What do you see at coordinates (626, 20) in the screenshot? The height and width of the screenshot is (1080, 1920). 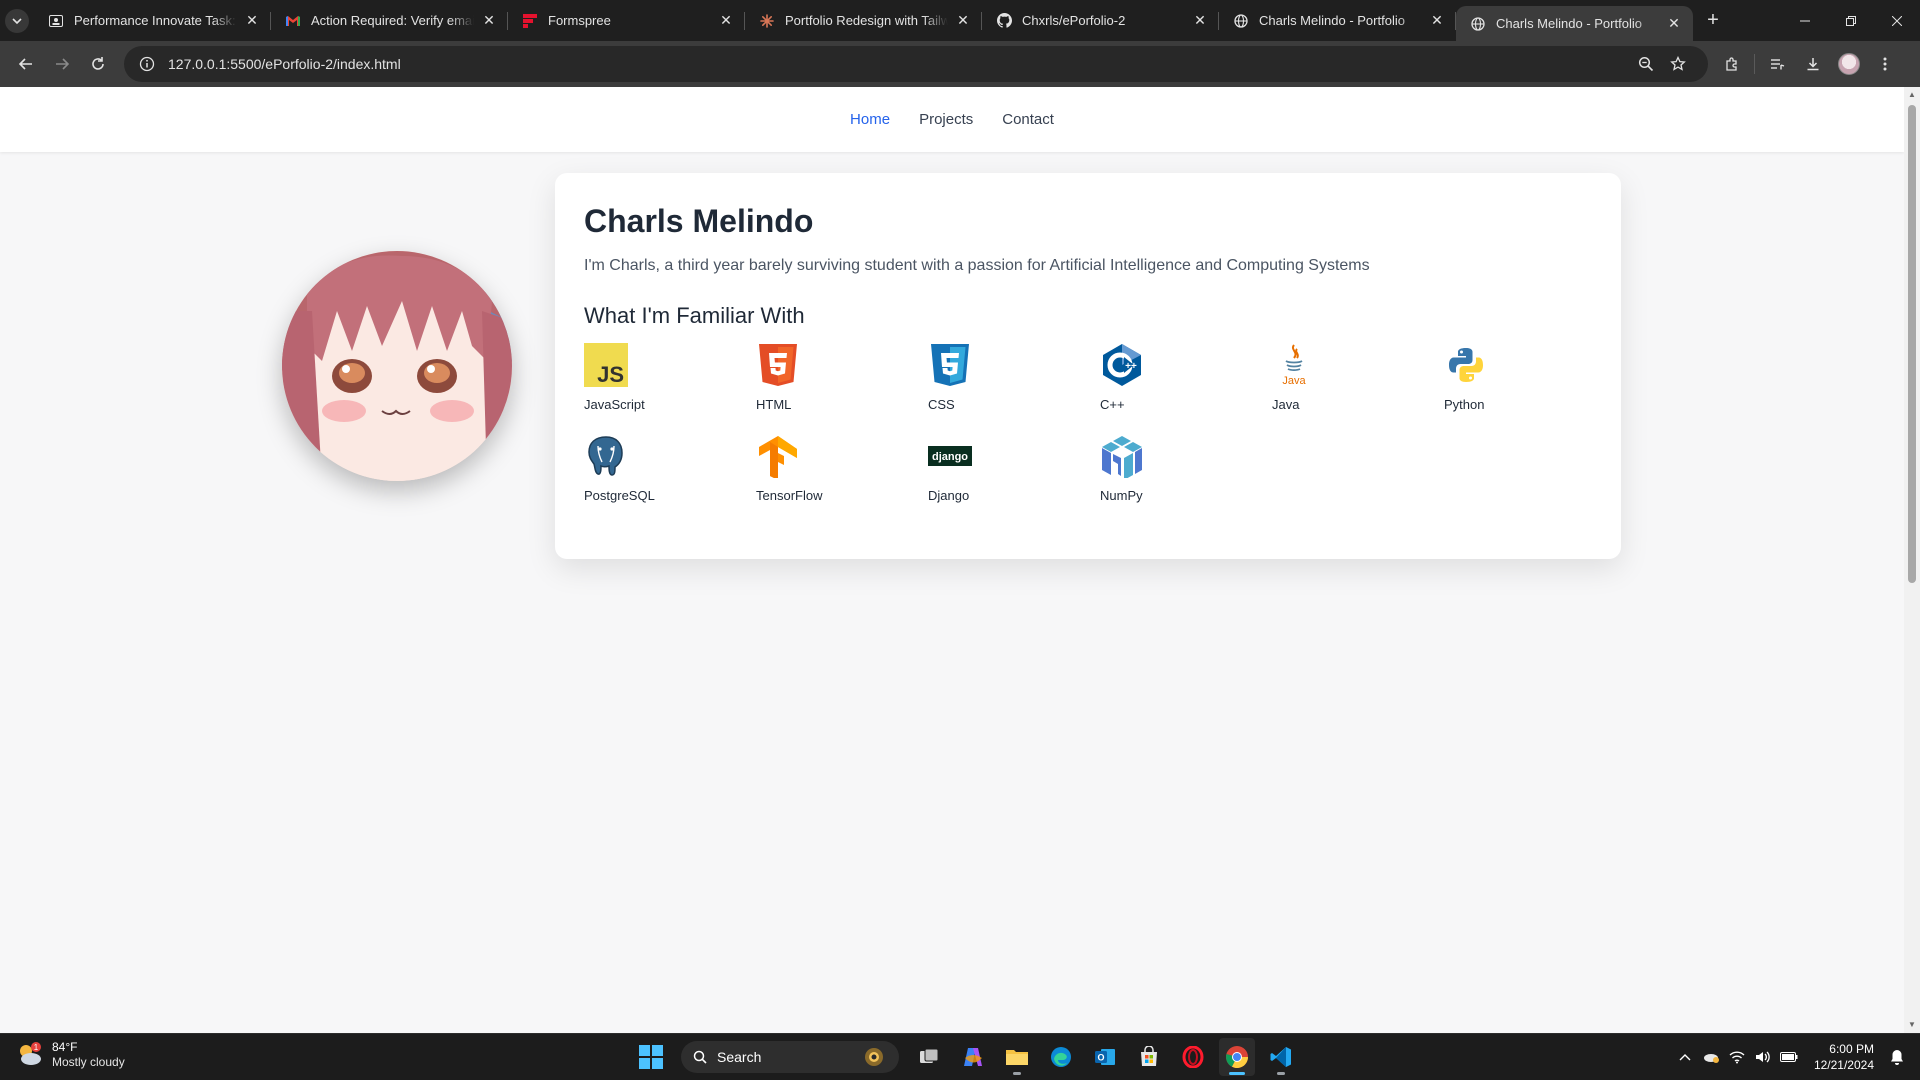 I see `browser-tab: Formspree ✕` at bounding box center [626, 20].